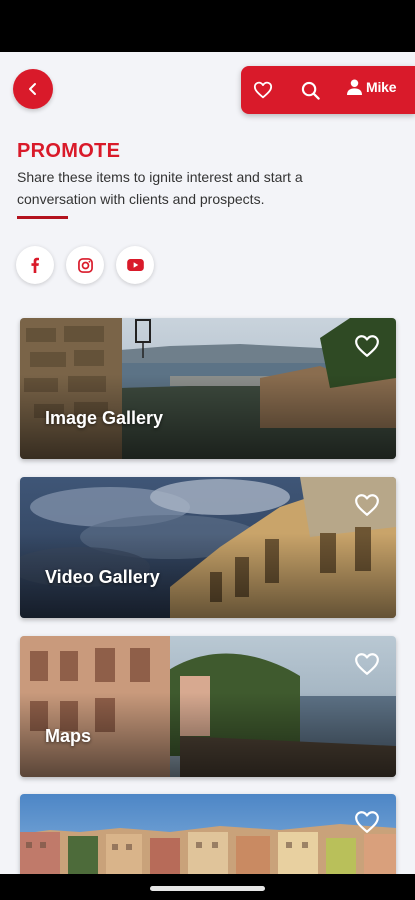  What do you see at coordinates (68, 736) in the screenshot?
I see `card-title: Maps` at bounding box center [68, 736].